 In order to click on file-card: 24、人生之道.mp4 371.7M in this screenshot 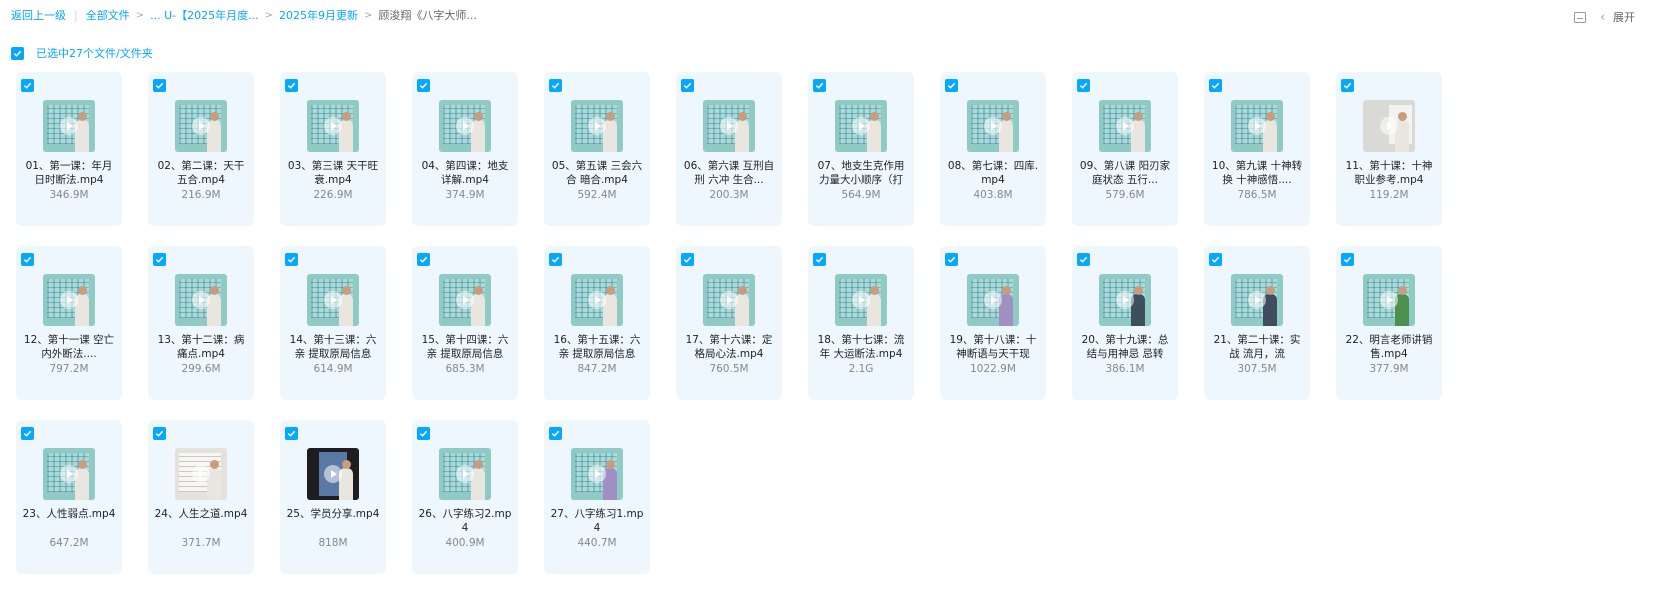, I will do `click(201, 497)`.